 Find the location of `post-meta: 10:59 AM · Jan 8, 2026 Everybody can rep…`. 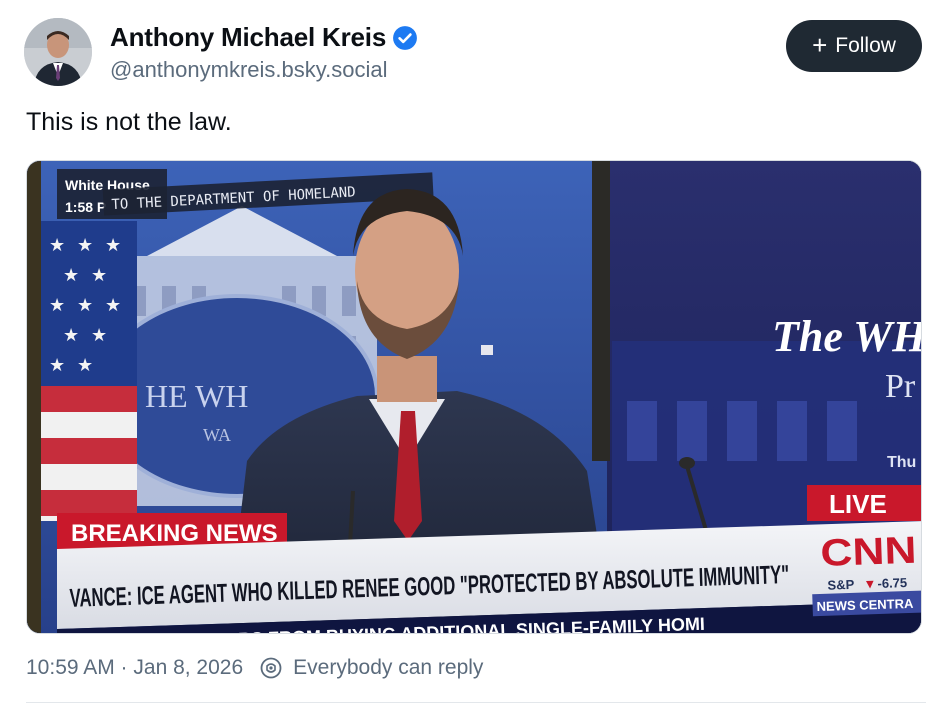

post-meta: 10:59 AM · Jan 8, 2026 Everybody can rep… is located at coordinates (254, 668).